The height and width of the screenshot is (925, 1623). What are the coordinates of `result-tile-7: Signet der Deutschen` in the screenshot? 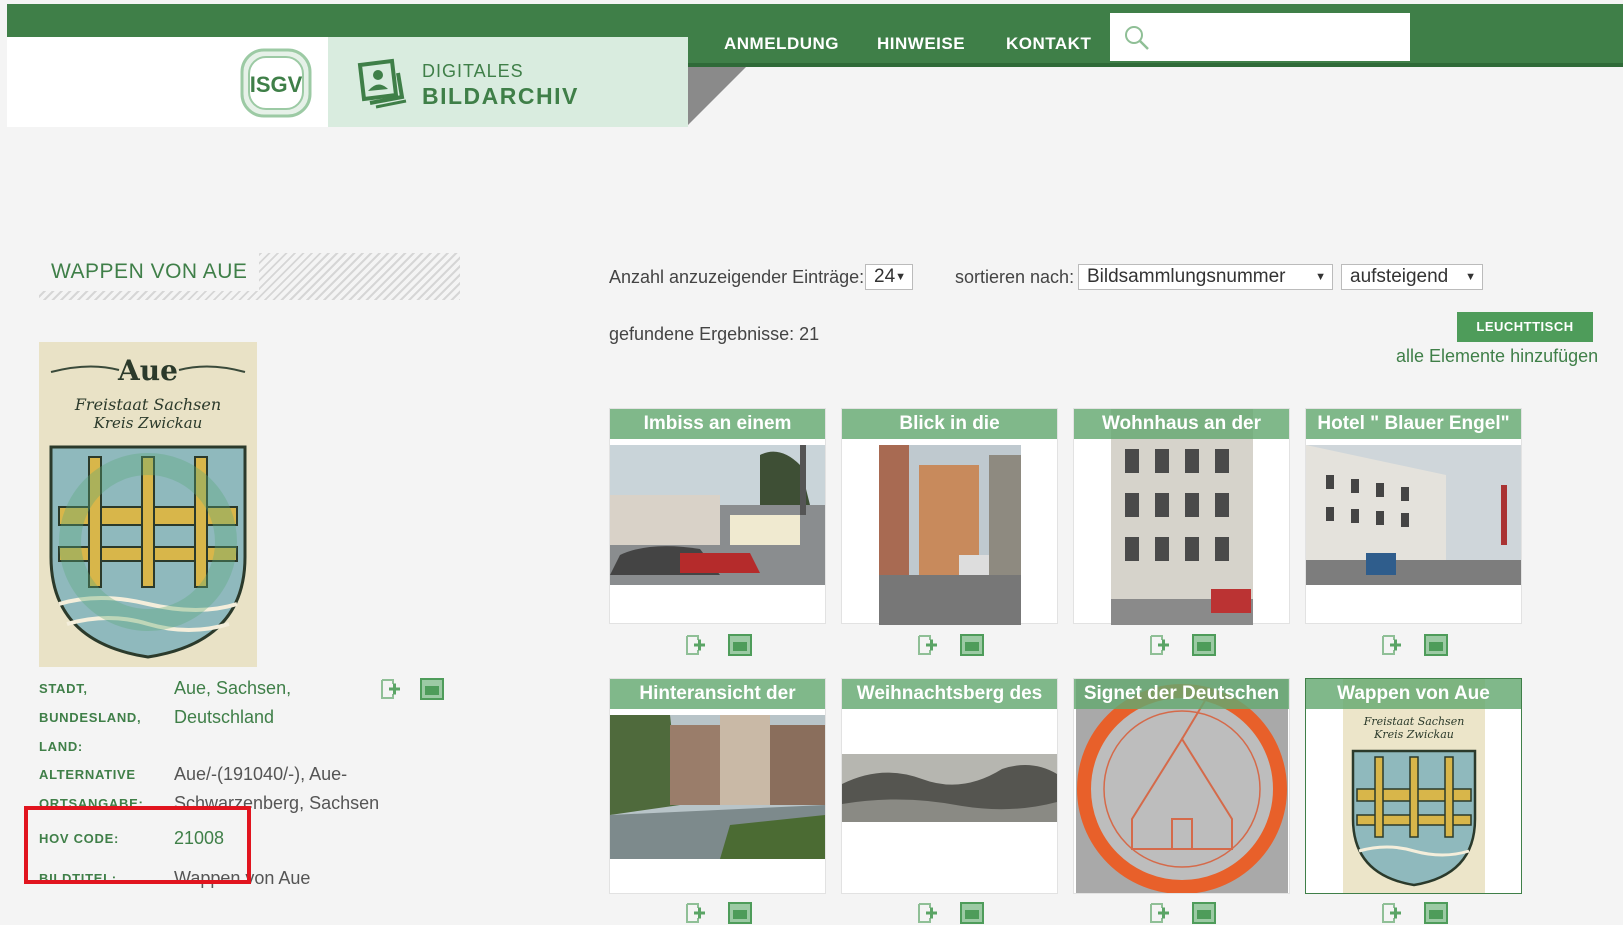 It's located at (1181, 786).